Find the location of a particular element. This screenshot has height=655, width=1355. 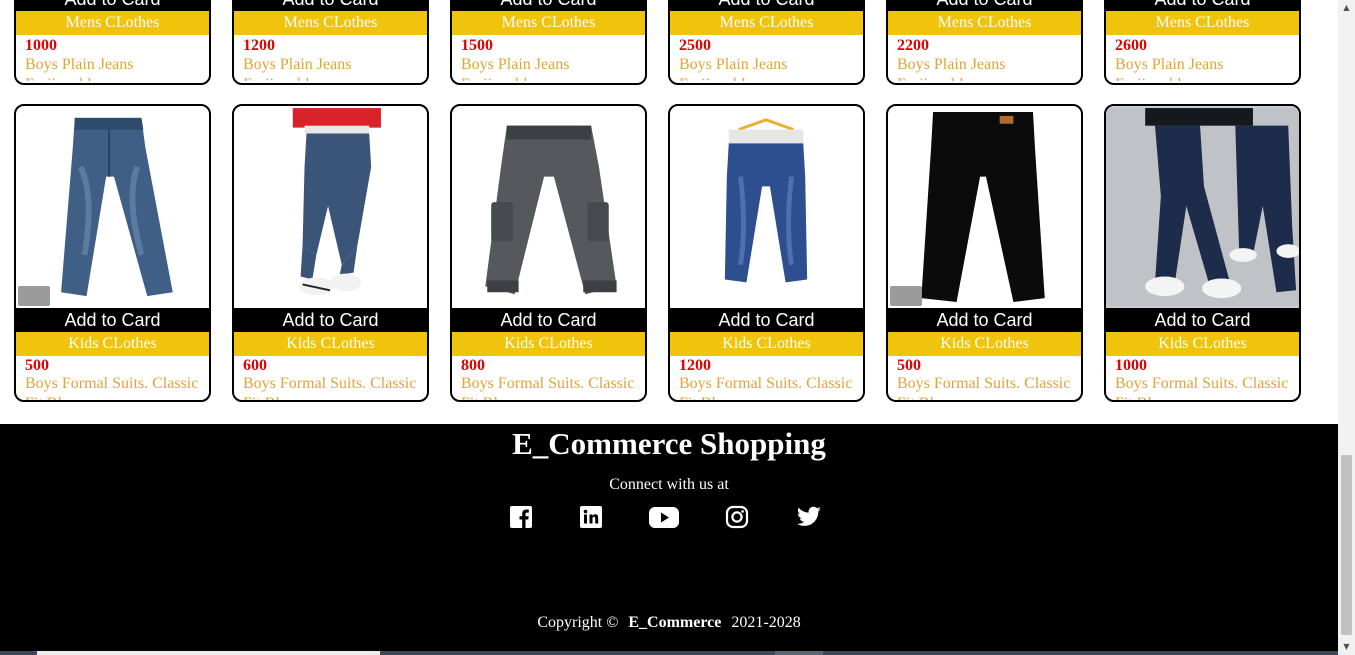

copyright-years: 2021-2028 is located at coordinates (766, 622).